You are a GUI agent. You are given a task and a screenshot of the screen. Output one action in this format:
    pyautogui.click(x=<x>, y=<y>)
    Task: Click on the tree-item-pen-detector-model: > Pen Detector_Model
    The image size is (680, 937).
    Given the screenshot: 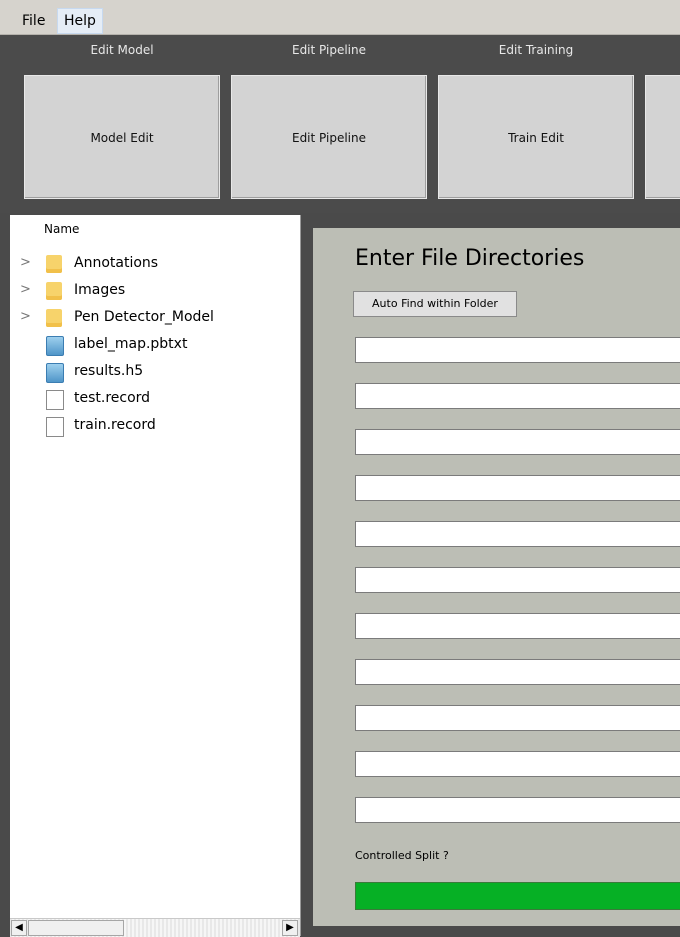 What is the action you would take?
    pyautogui.click(x=155, y=318)
    